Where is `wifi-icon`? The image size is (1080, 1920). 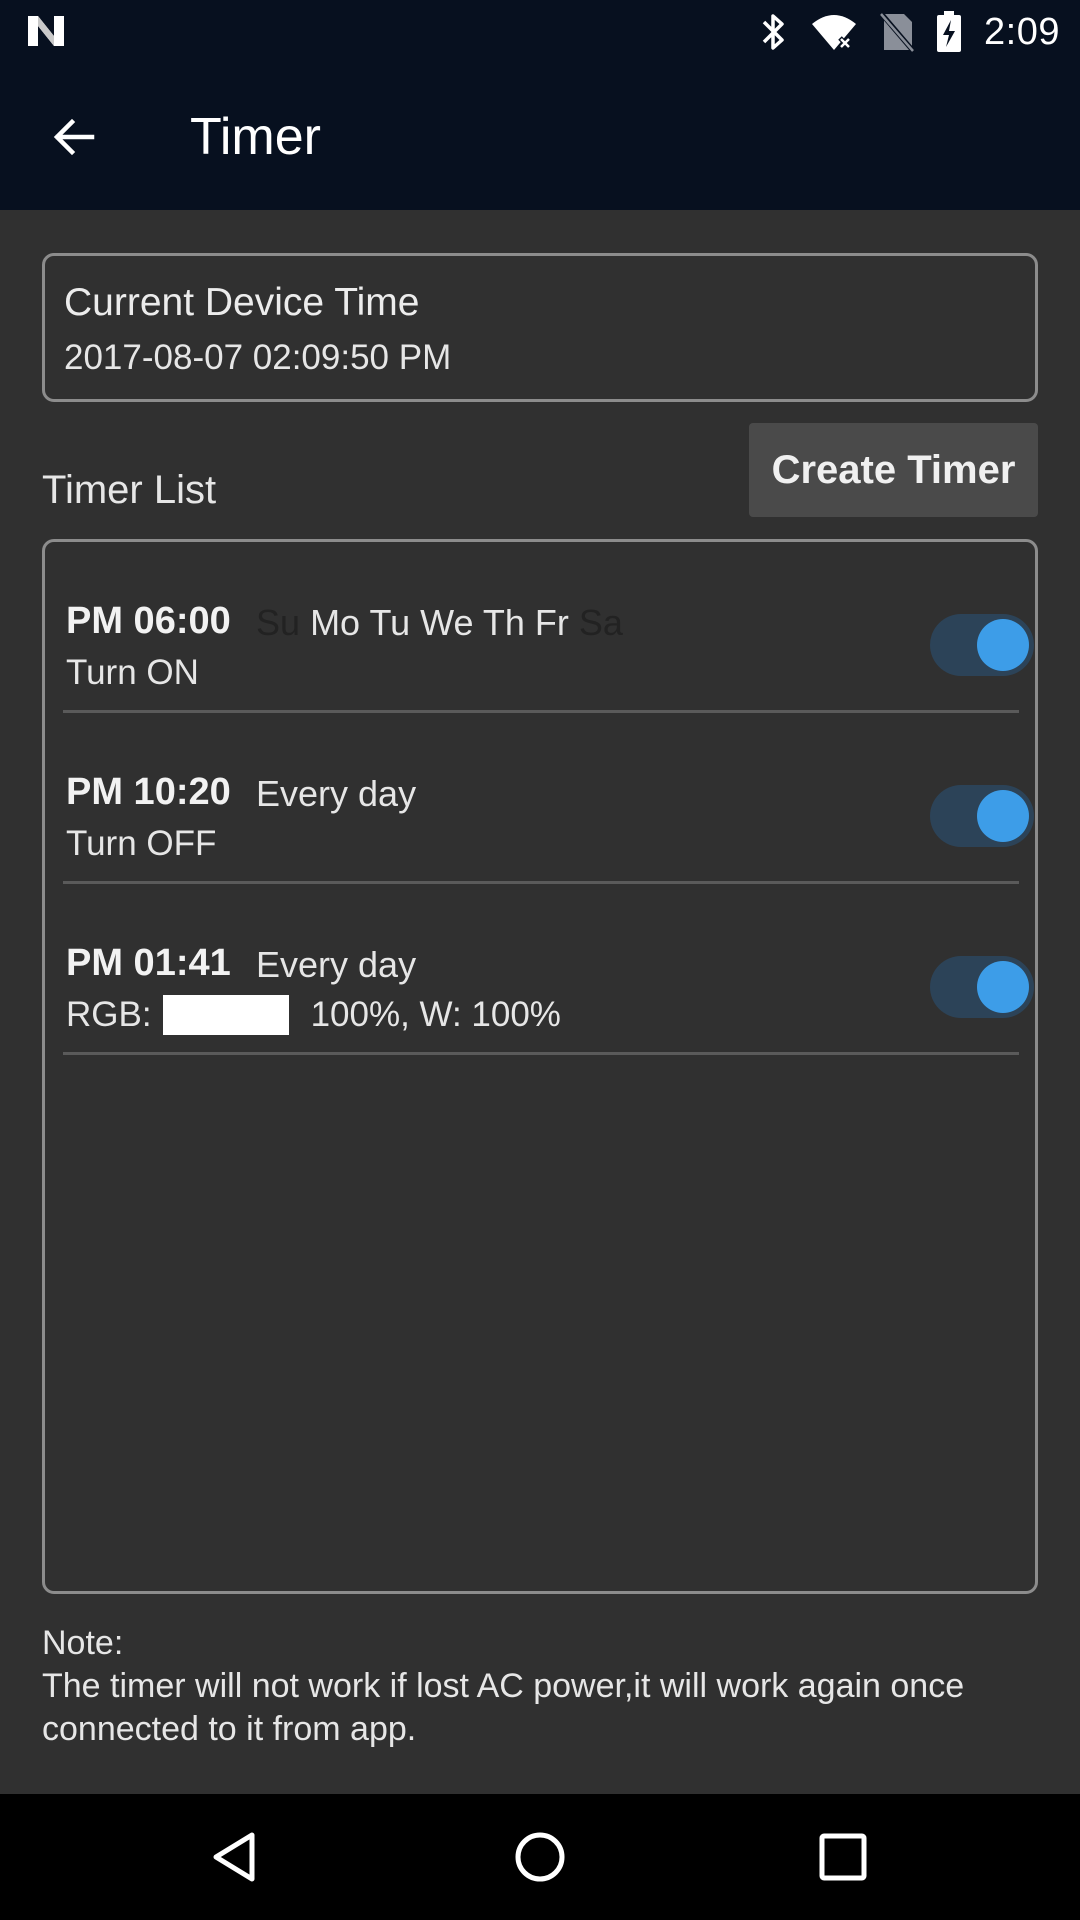 wifi-icon is located at coordinates (834, 32).